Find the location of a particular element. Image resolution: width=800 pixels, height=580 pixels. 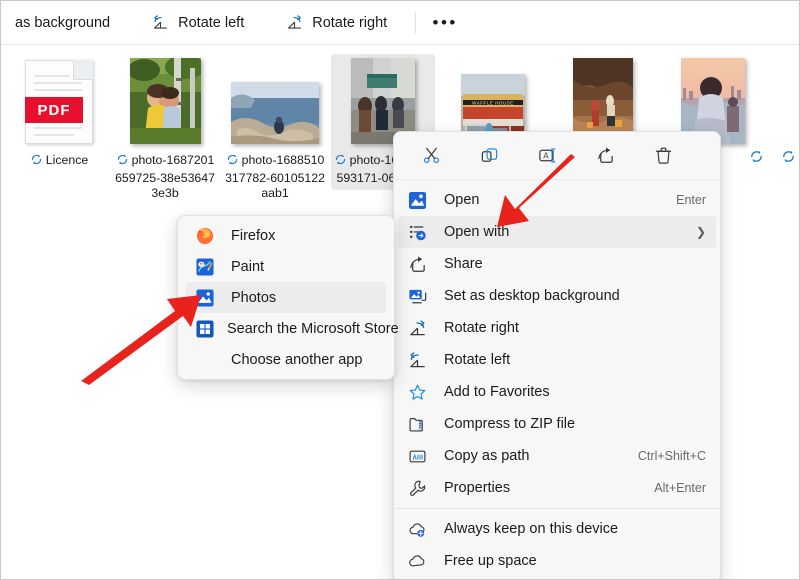

sync-icon-photo6 is located at coordinates (756, 159).